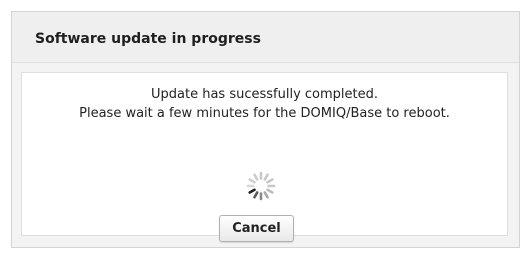 This screenshot has height=259, width=531. I want to click on cancel-button: Cancel, so click(256, 228).